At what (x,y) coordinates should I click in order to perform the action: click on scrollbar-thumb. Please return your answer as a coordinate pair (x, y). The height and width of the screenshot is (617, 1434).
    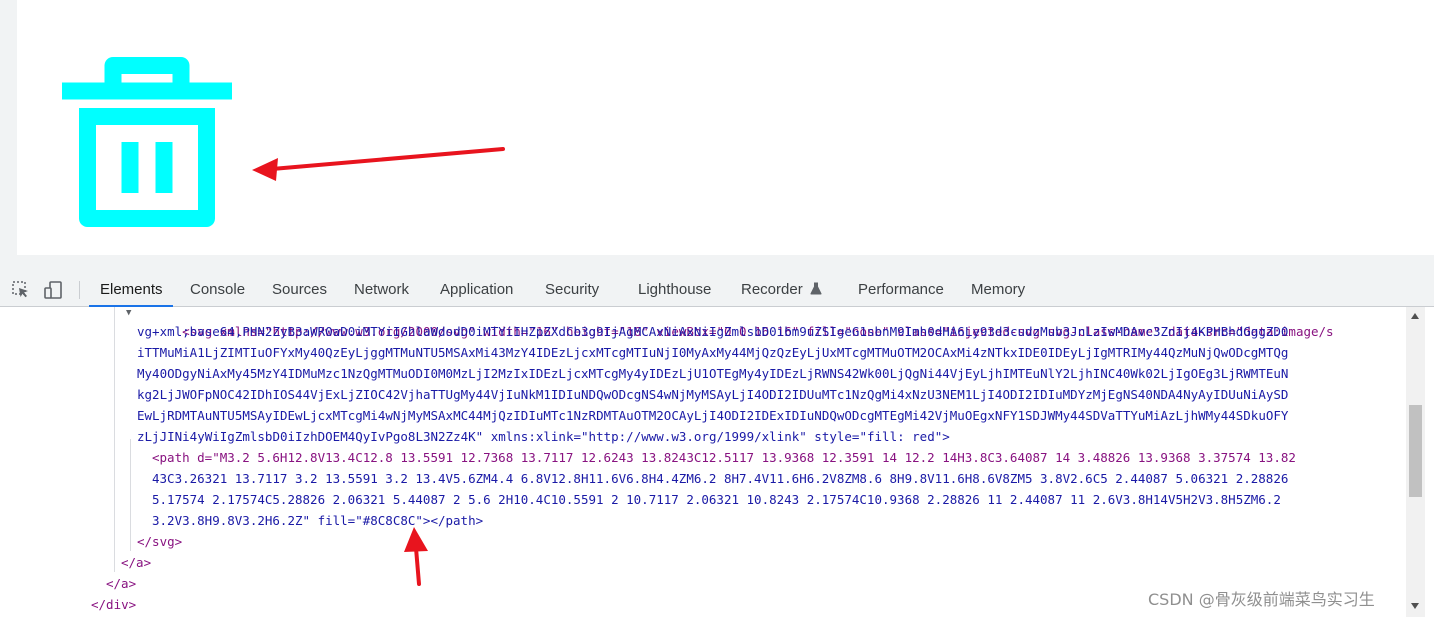
    Looking at the image, I should click on (1415, 451).